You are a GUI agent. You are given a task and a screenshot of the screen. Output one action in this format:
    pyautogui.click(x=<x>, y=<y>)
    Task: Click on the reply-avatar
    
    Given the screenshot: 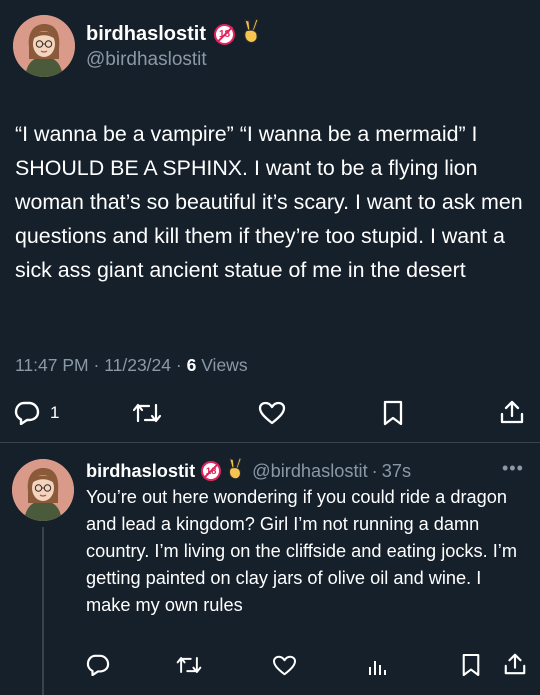 What is the action you would take?
    pyautogui.click(x=43, y=490)
    